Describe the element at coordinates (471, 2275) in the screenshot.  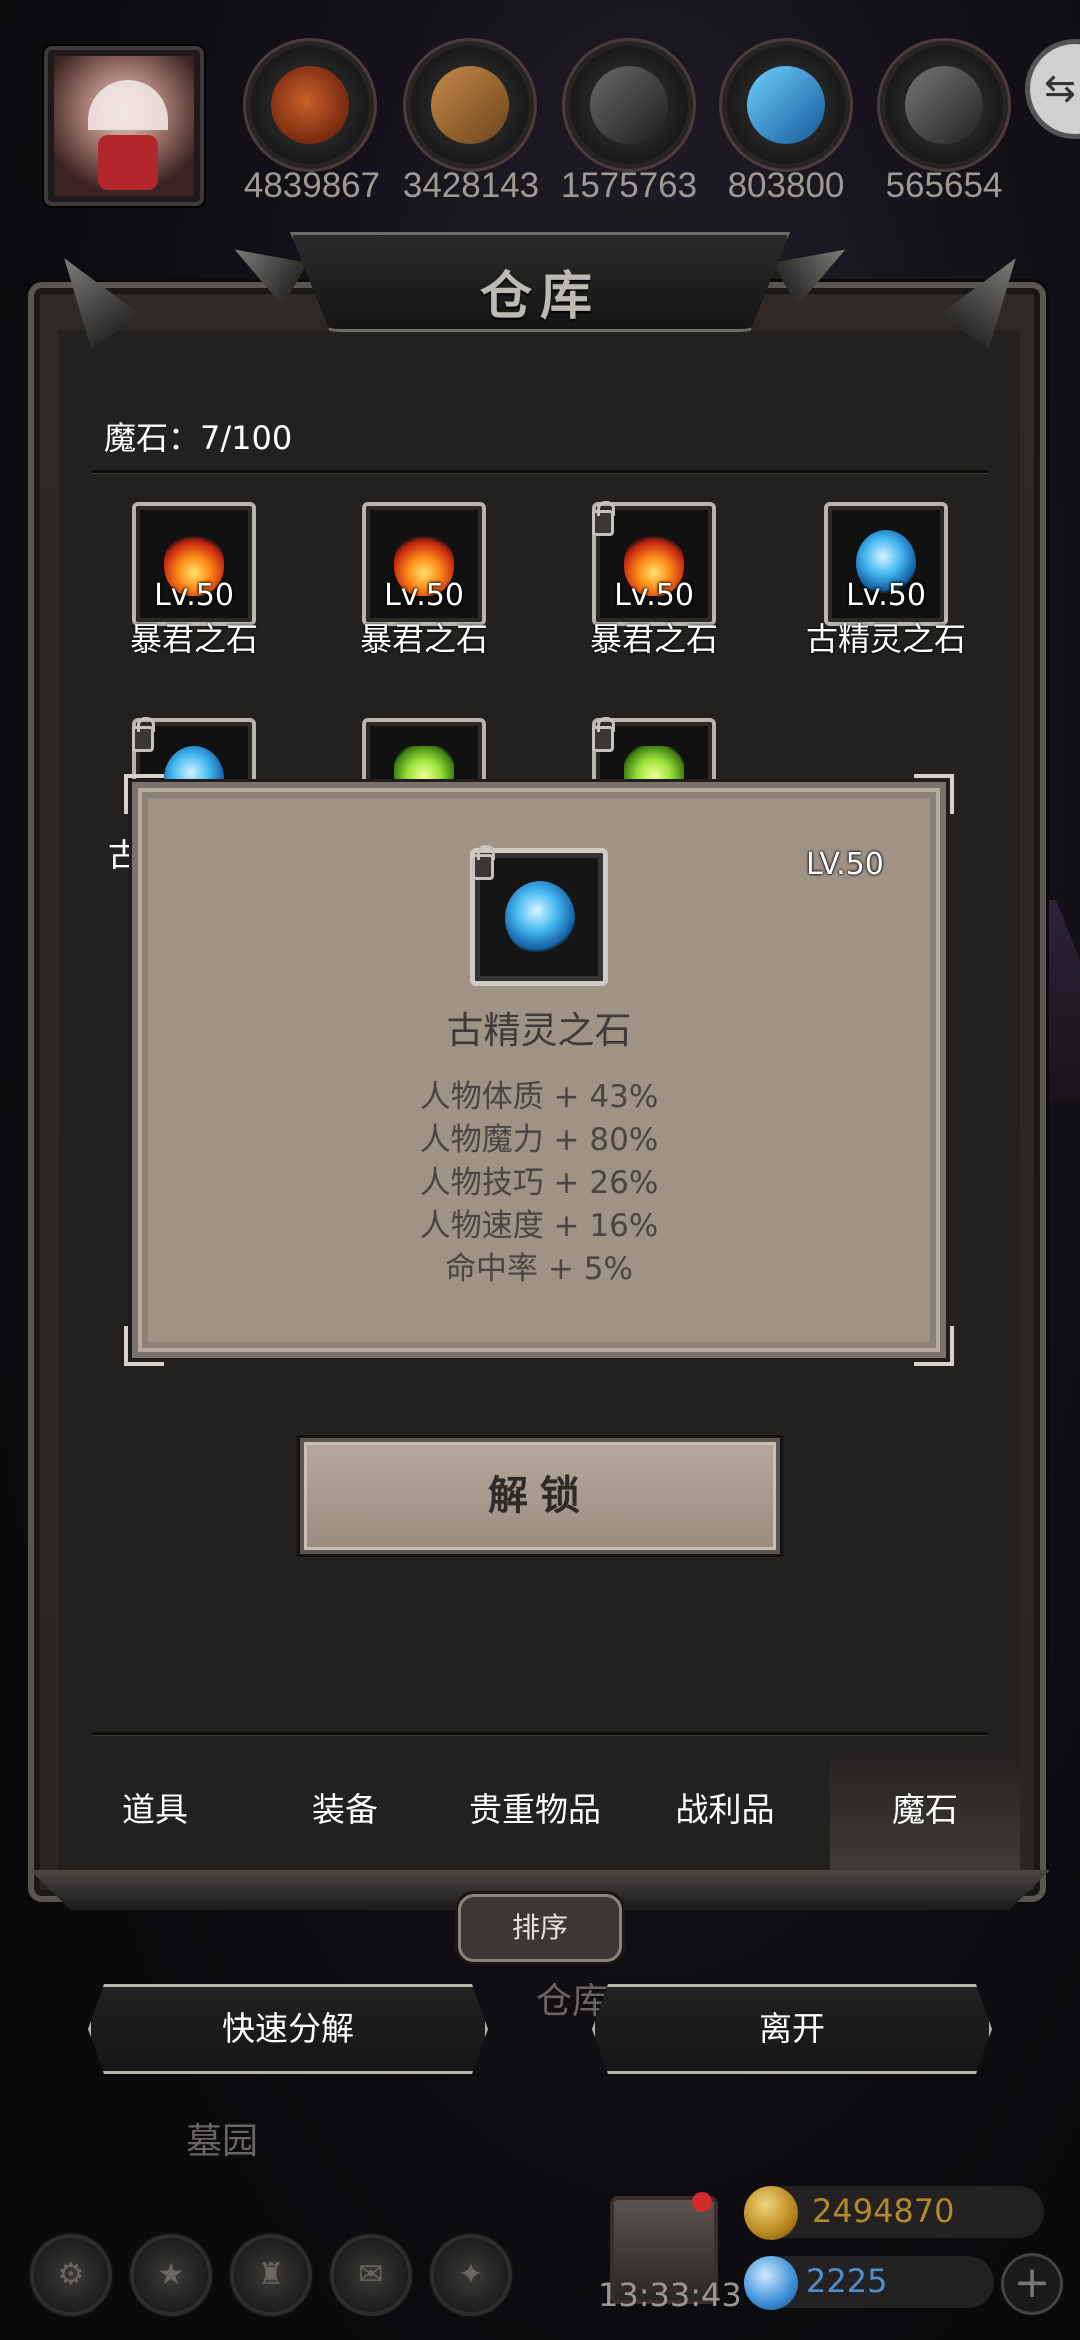
I see `map-icon: ✦` at that location.